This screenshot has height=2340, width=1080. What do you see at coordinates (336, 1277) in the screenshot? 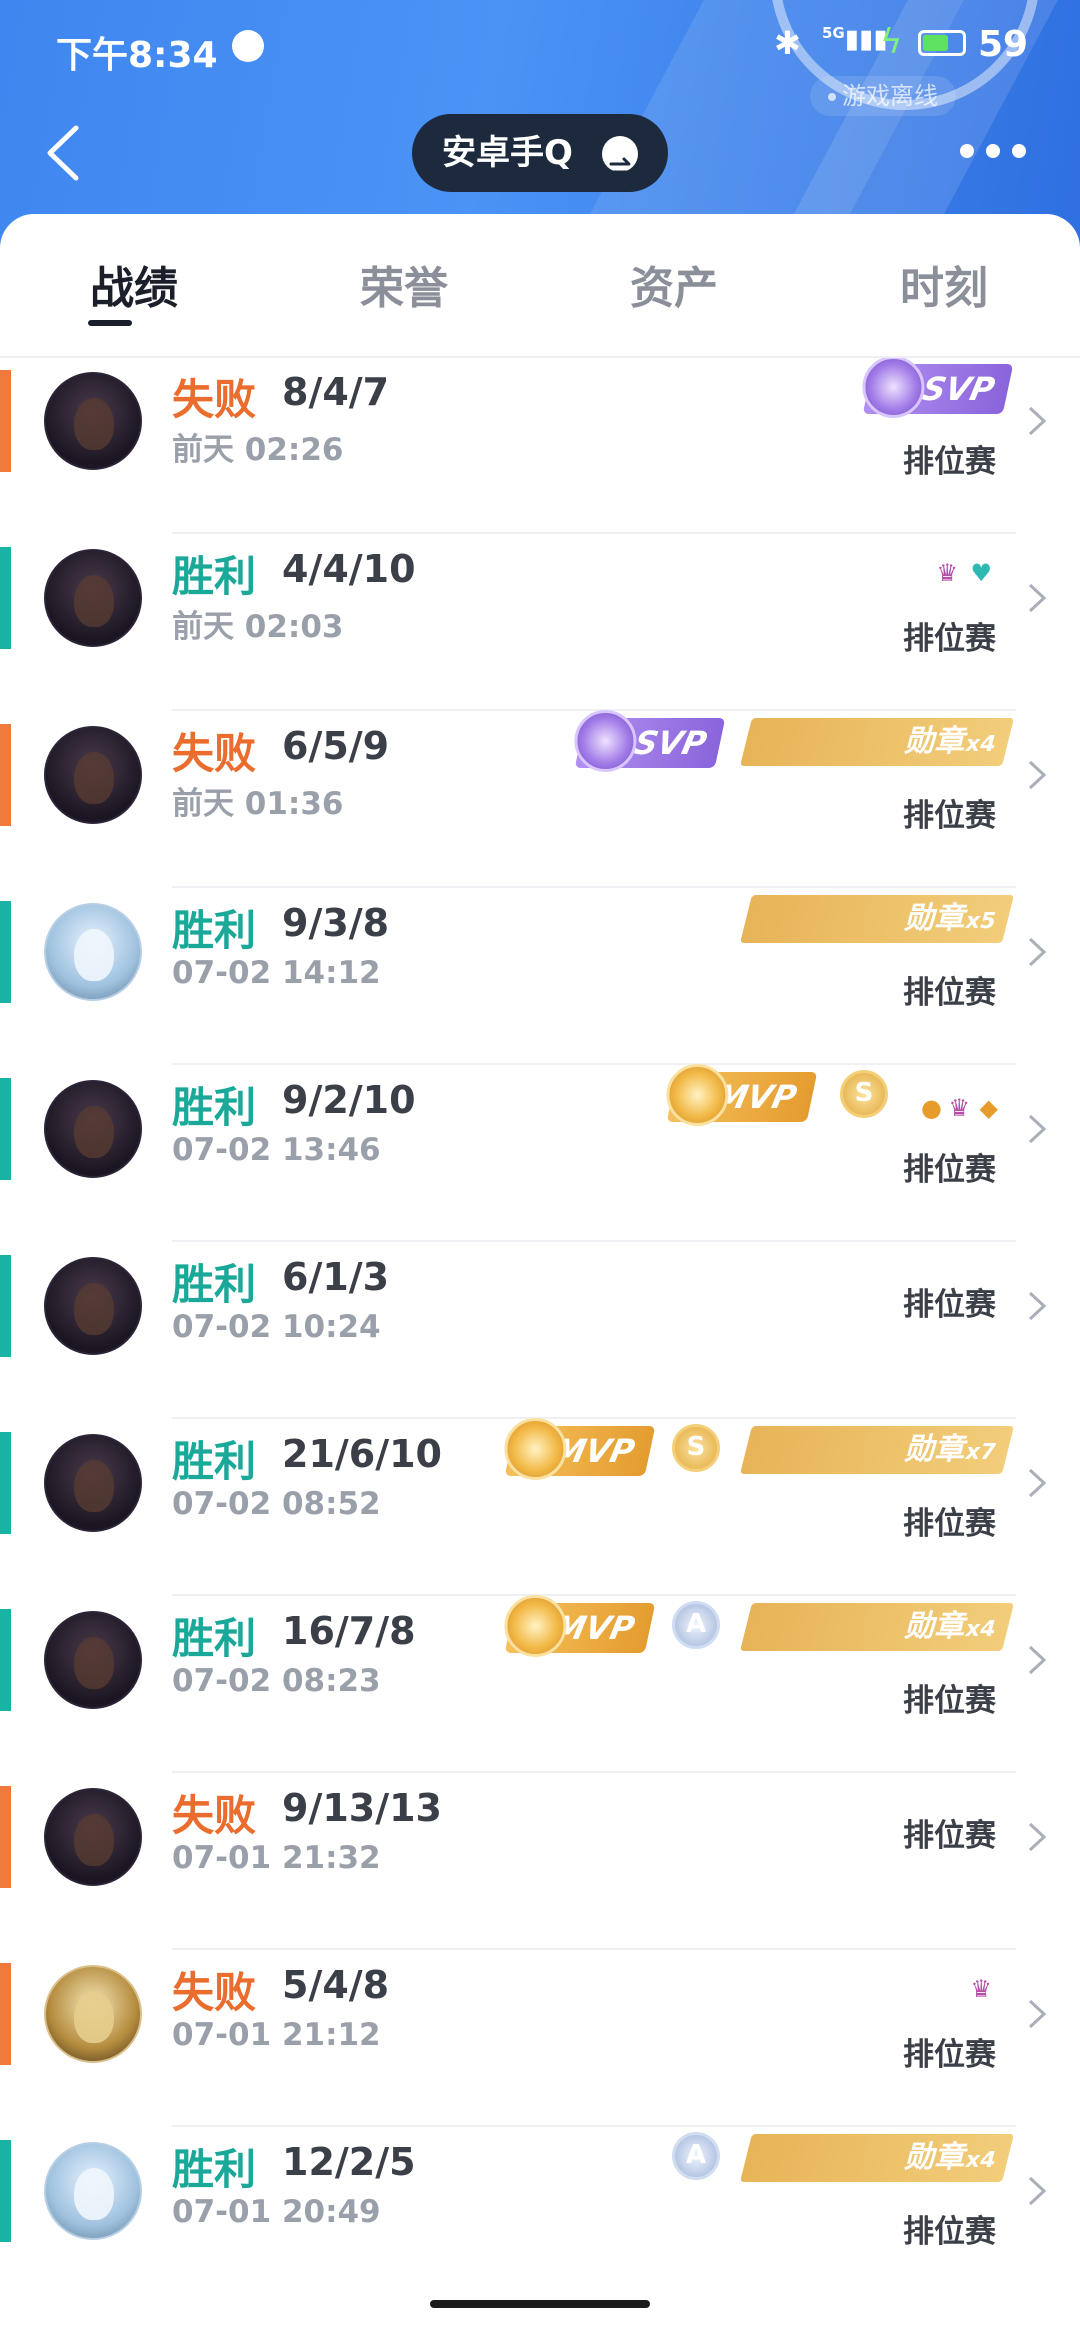
I see `match-kda: 6/1/3` at bounding box center [336, 1277].